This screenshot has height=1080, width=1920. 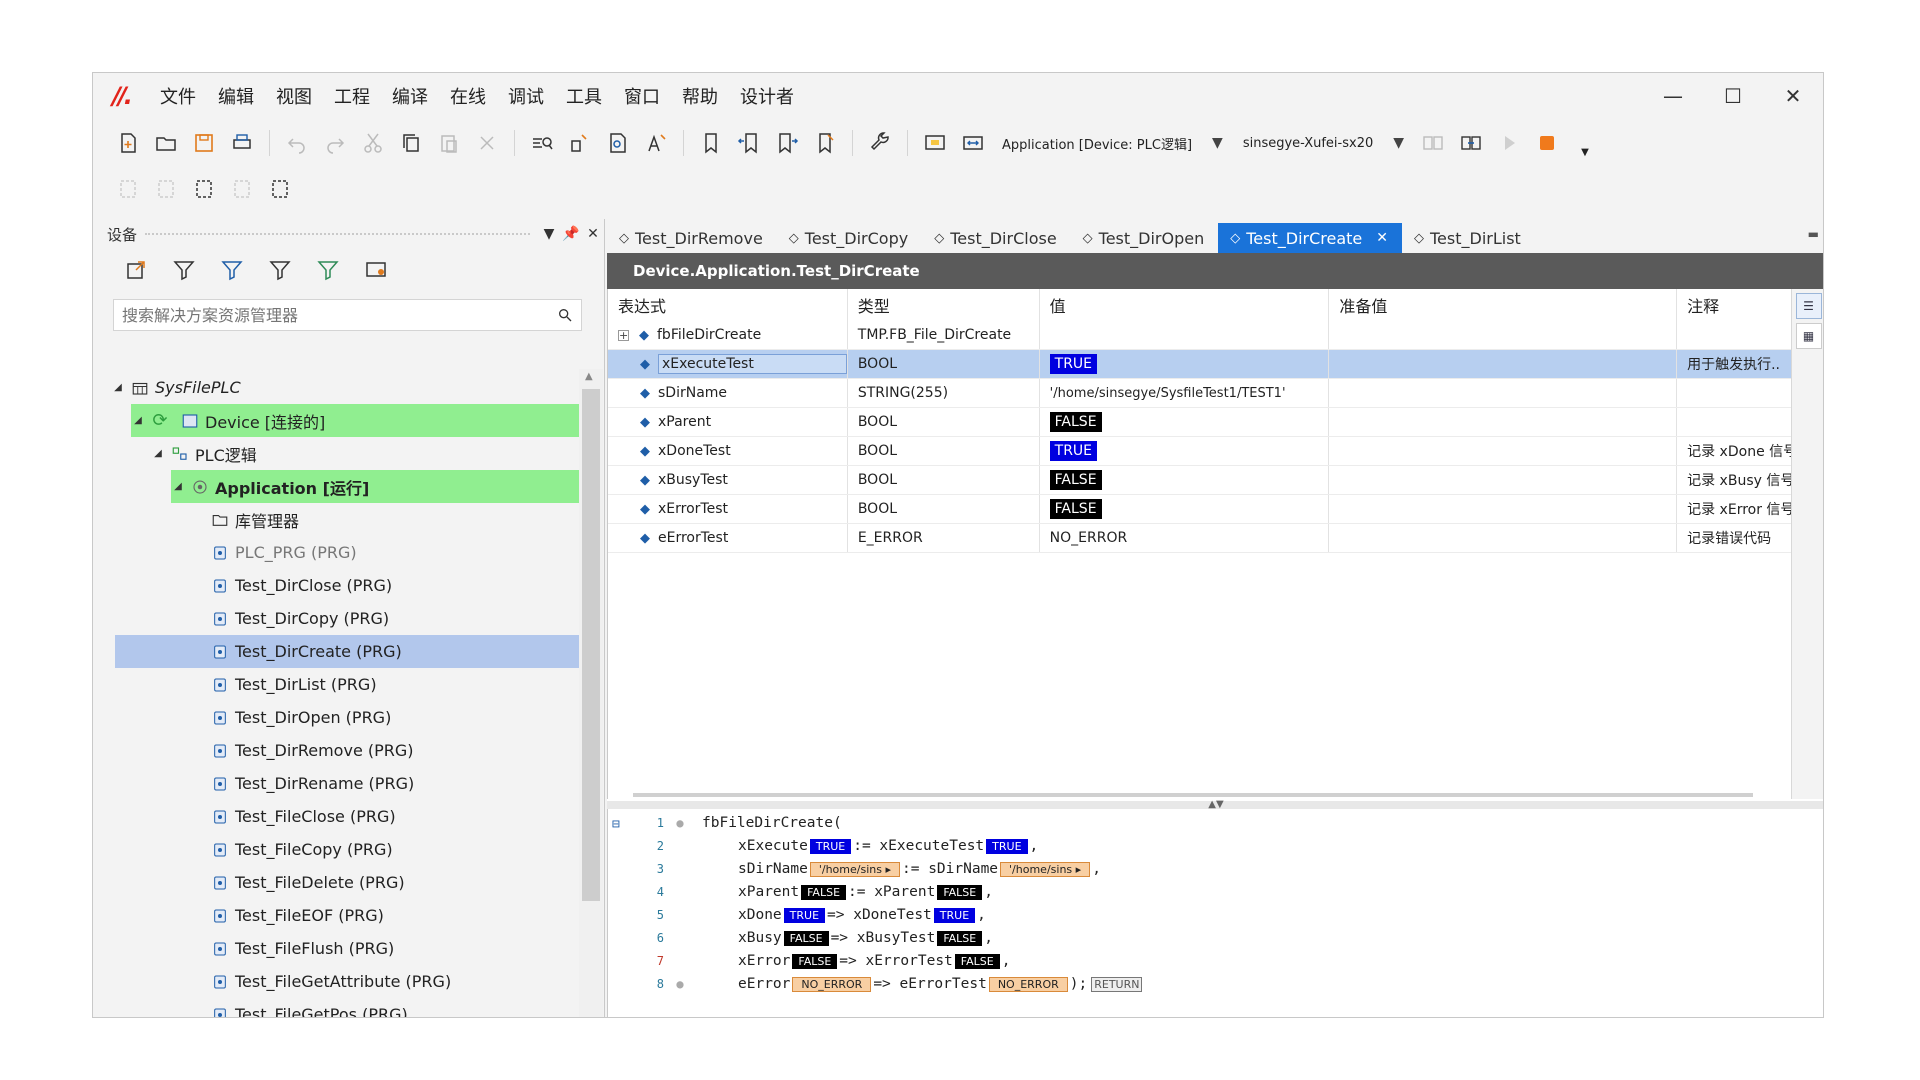 I want to click on watch-row: + ◆ fbFileDirCreate TMP.FB_File_DirCreate, so click(x=1199, y=335).